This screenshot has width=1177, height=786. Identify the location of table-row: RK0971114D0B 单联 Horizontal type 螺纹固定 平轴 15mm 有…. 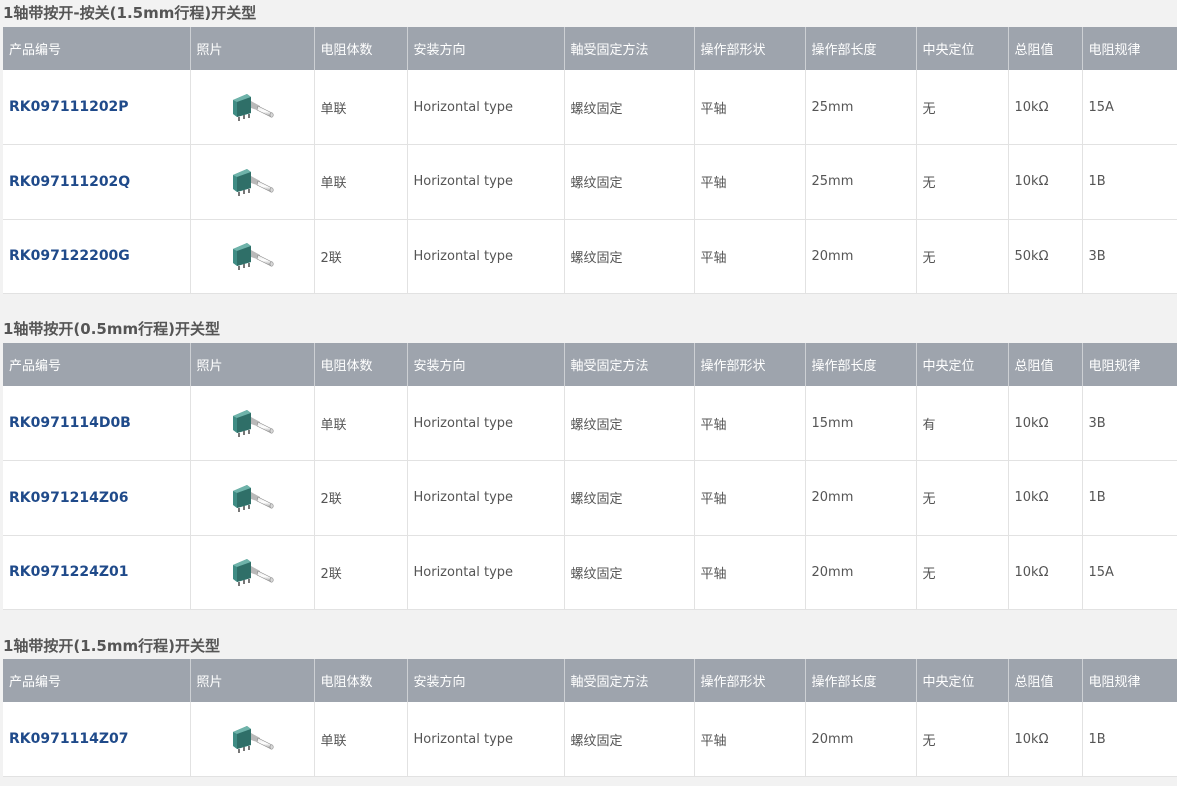
(590, 423).